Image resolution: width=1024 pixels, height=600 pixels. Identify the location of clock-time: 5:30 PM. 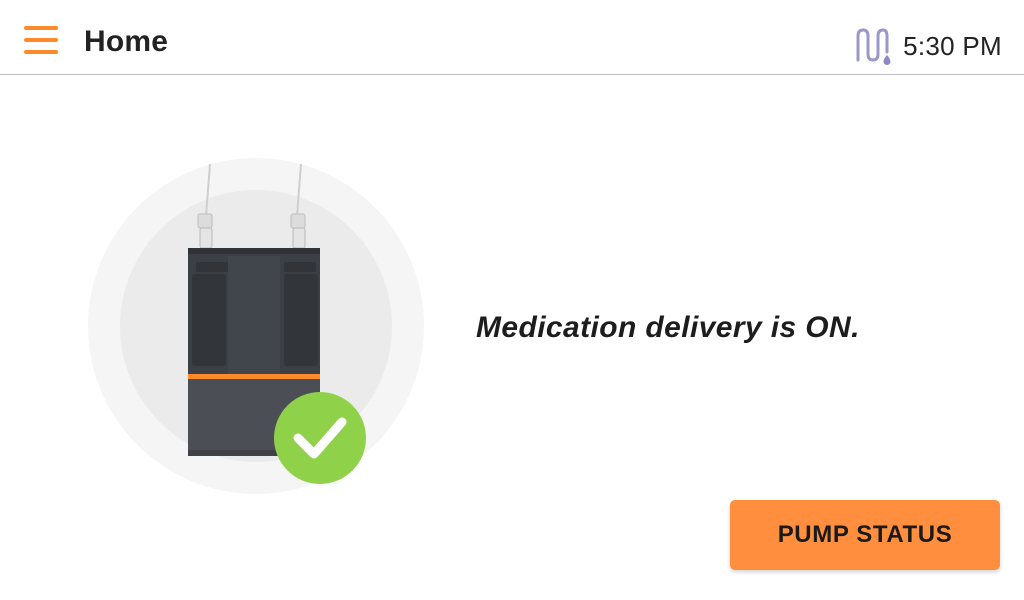
(952, 46).